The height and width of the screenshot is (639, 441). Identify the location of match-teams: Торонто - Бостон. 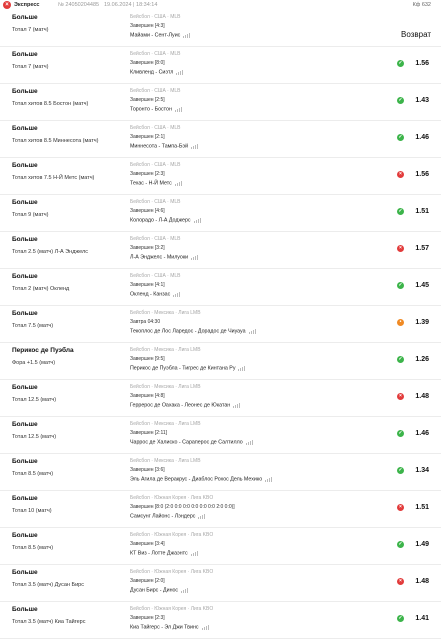
(151, 109).